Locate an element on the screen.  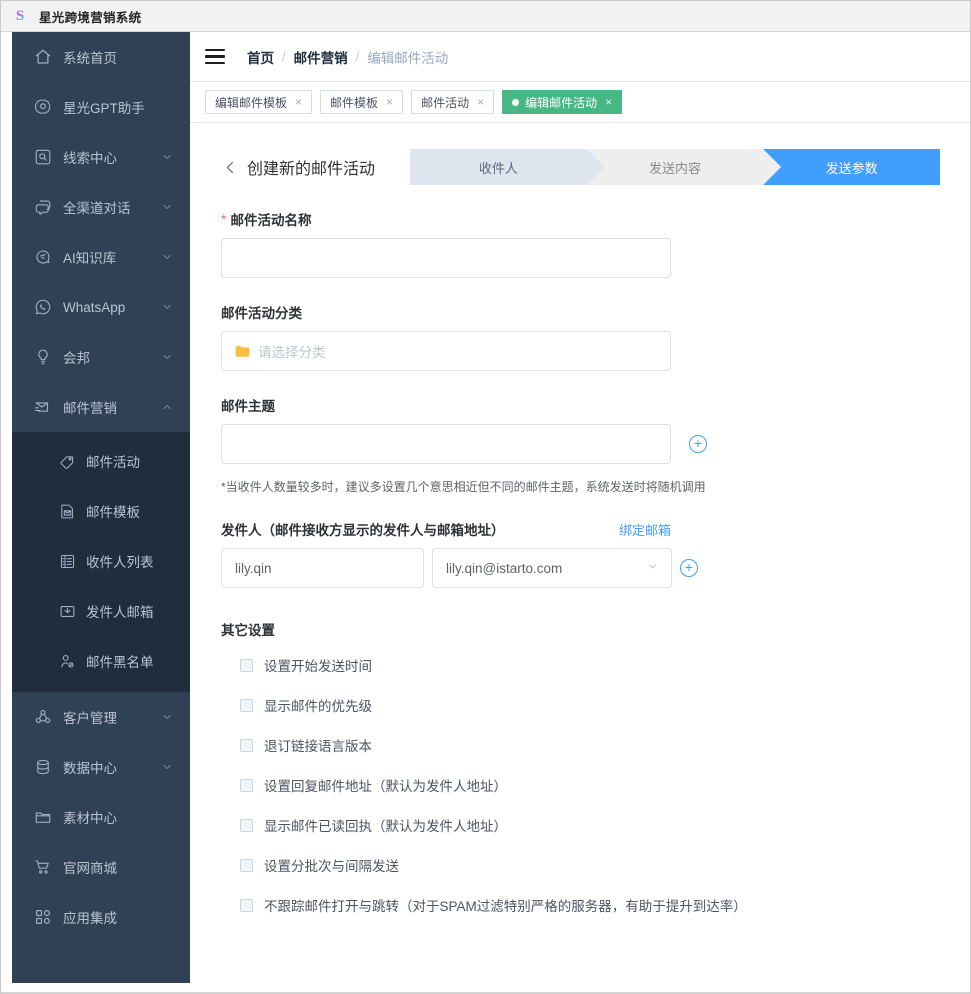
page-header: 创建新的邮件活动 收件人 发送内容 发送参数 is located at coordinates (580, 167).